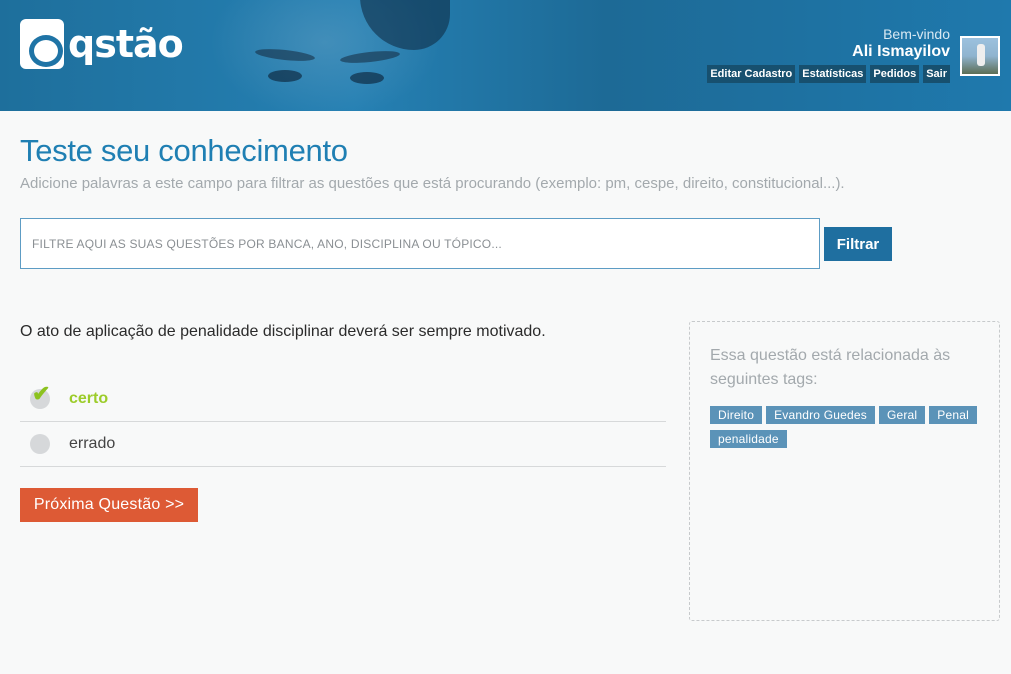 The width and height of the screenshot is (1011, 674). Describe the element at coordinates (343, 444) in the screenshot. I see `answer-option-errado: errado` at that location.